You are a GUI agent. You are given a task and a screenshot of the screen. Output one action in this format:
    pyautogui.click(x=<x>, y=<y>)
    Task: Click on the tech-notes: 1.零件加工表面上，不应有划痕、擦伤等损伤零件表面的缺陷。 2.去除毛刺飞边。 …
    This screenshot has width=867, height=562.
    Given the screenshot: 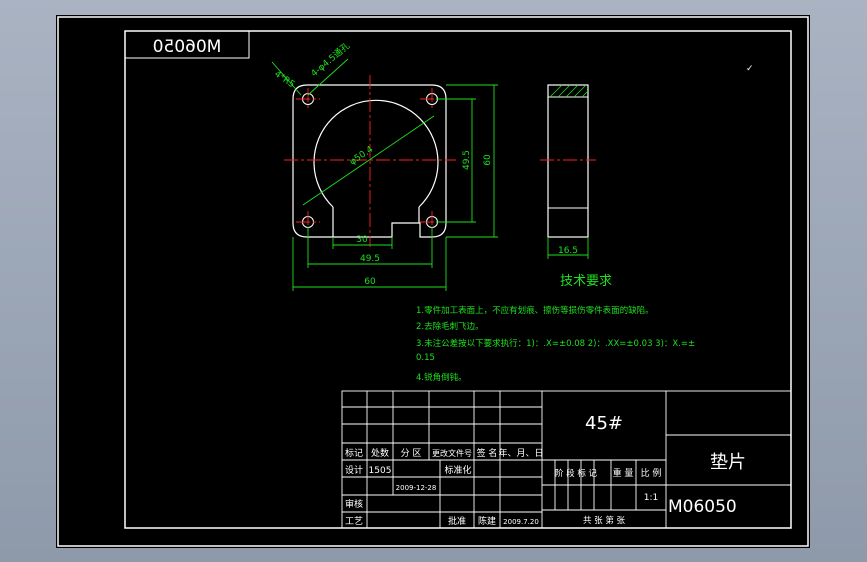 What is the action you would take?
    pyautogui.click(x=555, y=344)
    